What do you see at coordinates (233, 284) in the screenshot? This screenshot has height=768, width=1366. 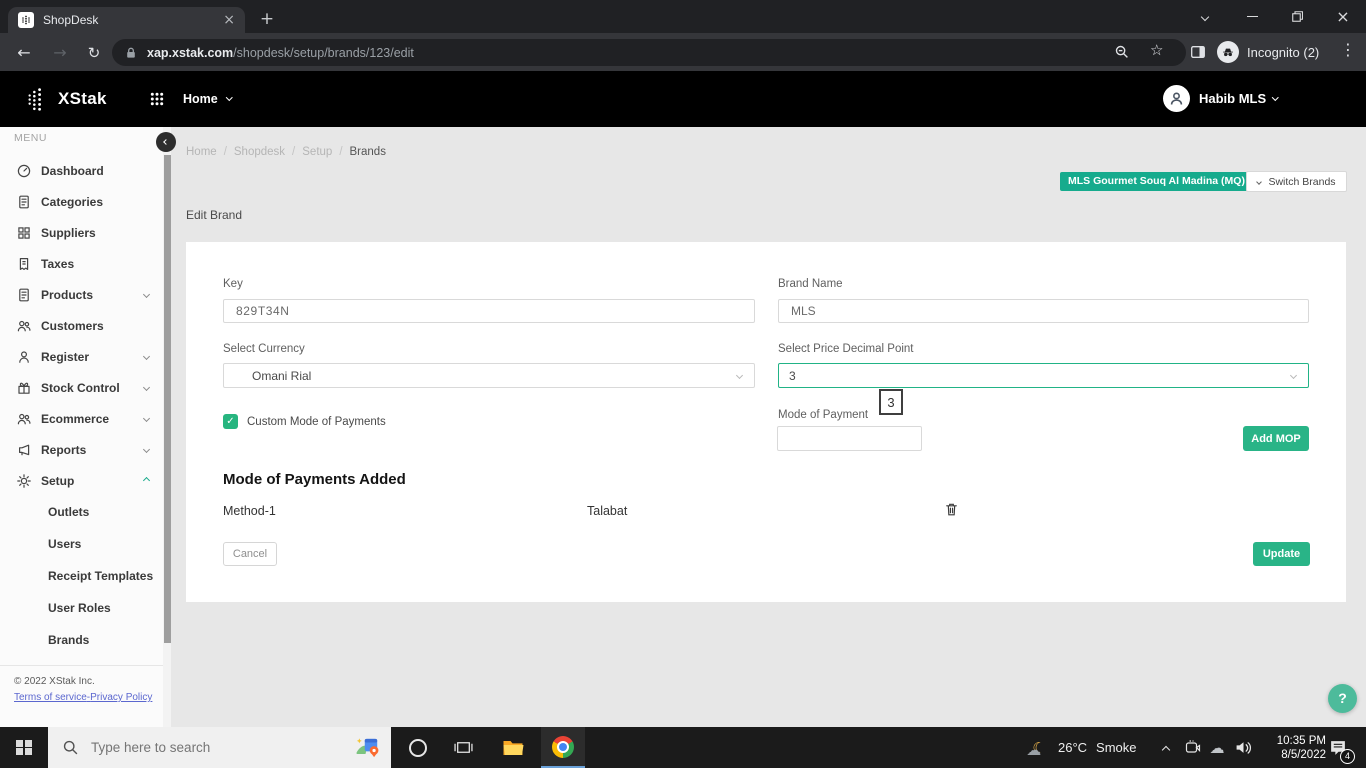 I see `key-label: Key` at bounding box center [233, 284].